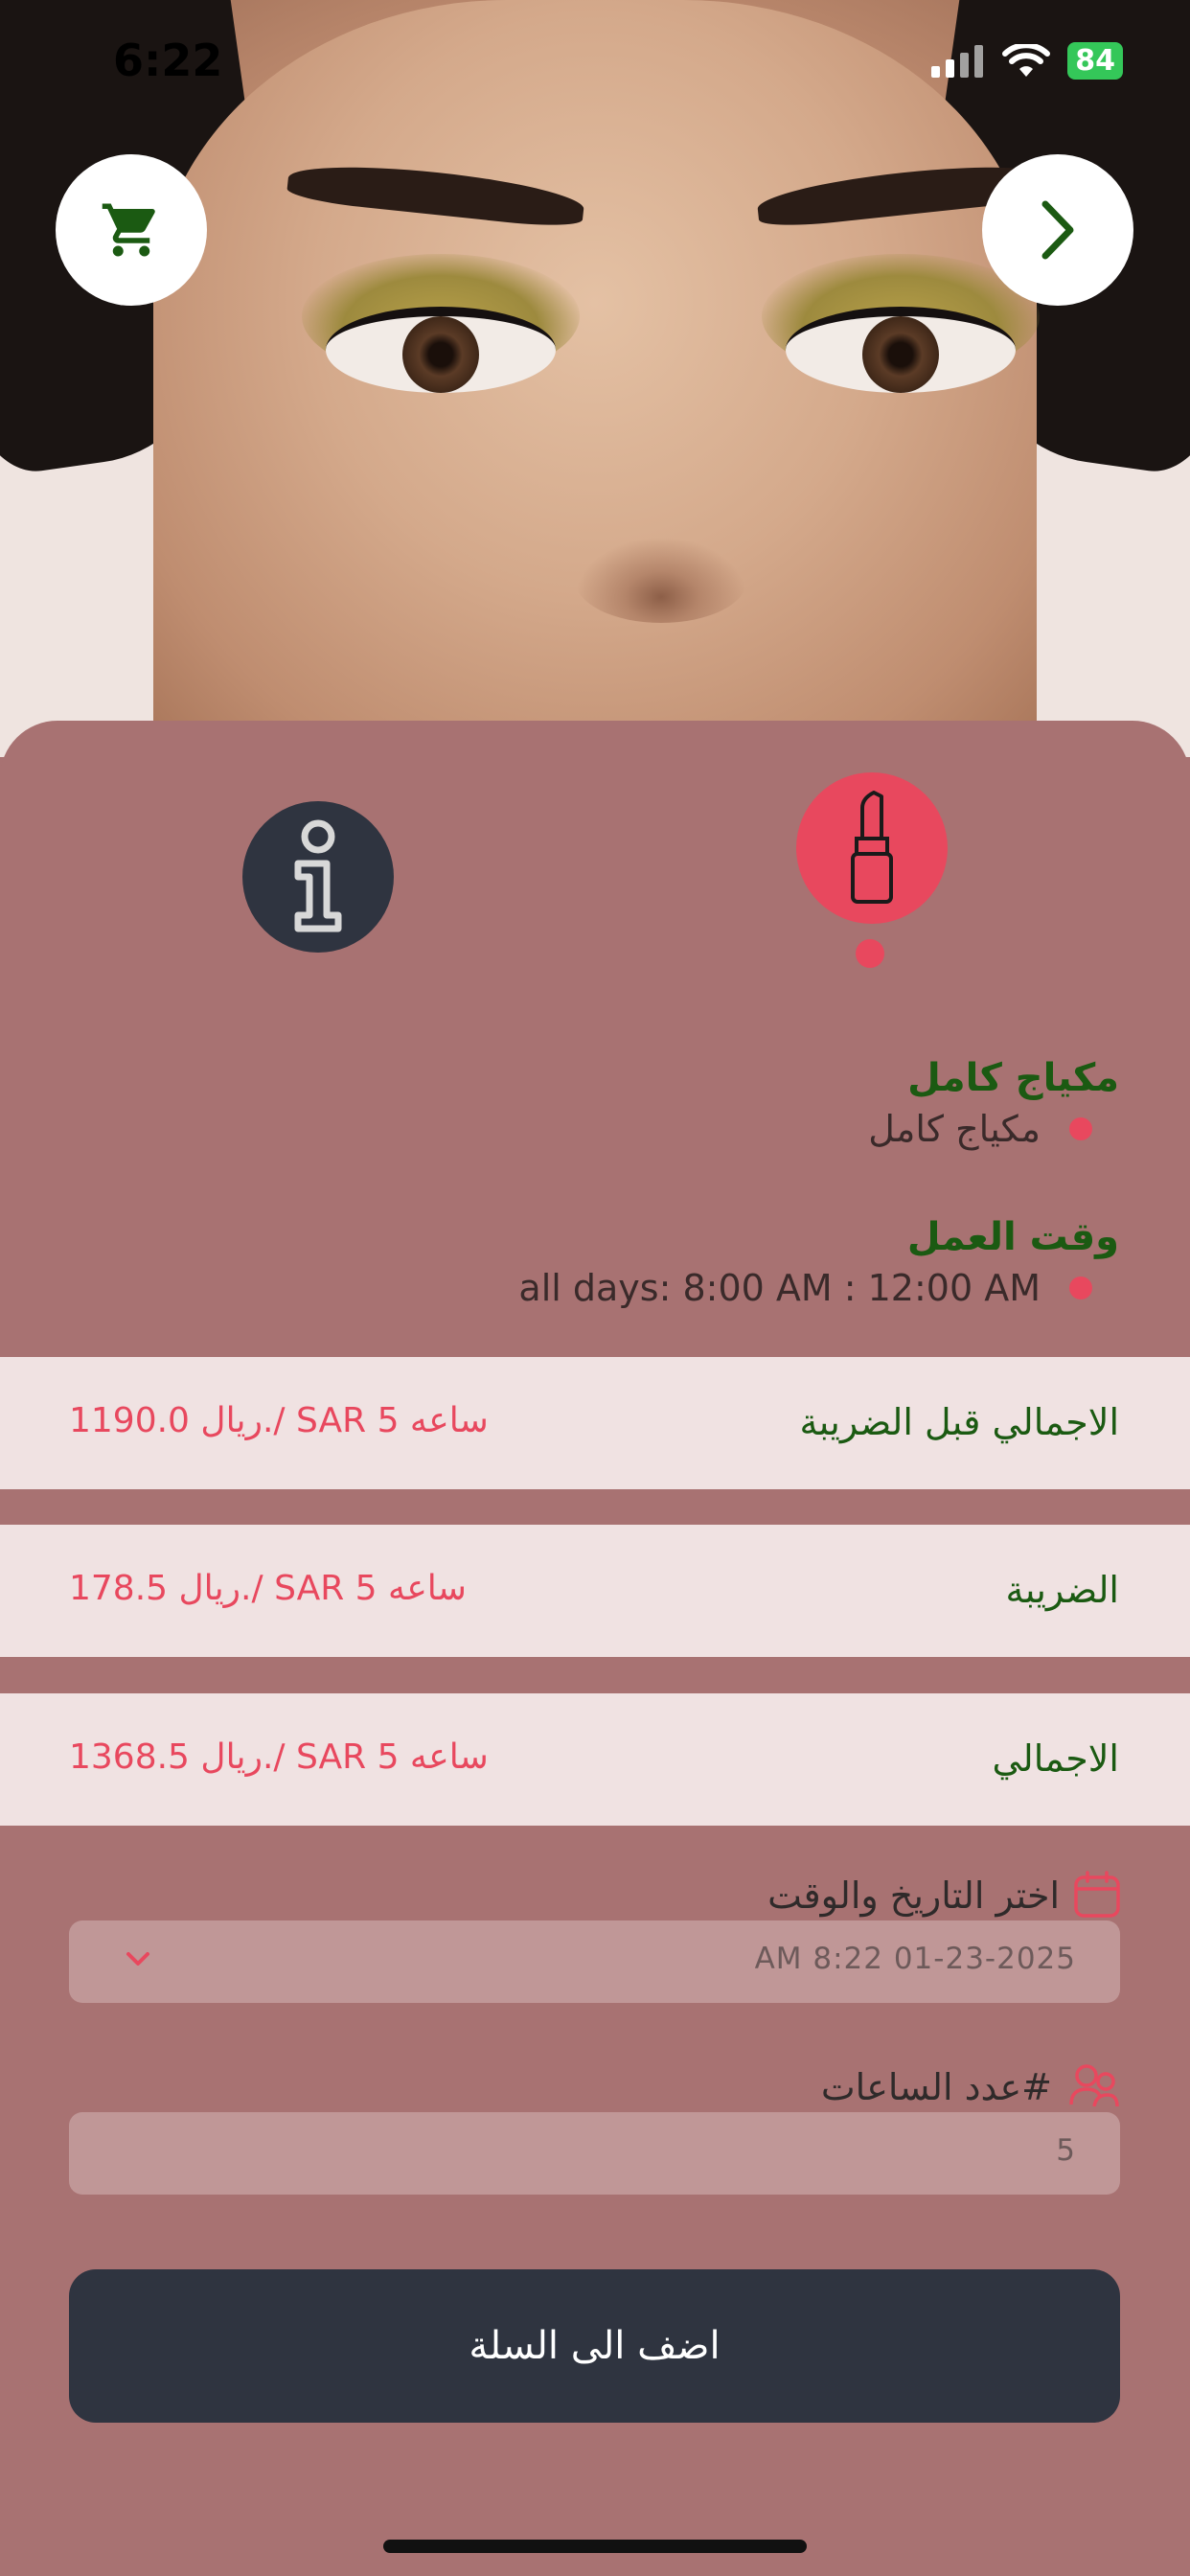 The width and height of the screenshot is (1190, 2576). Describe the element at coordinates (279, 1757) in the screenshot. I see `total-value: 1368.5 ريال./ SAR 5 ساعه` at that location.